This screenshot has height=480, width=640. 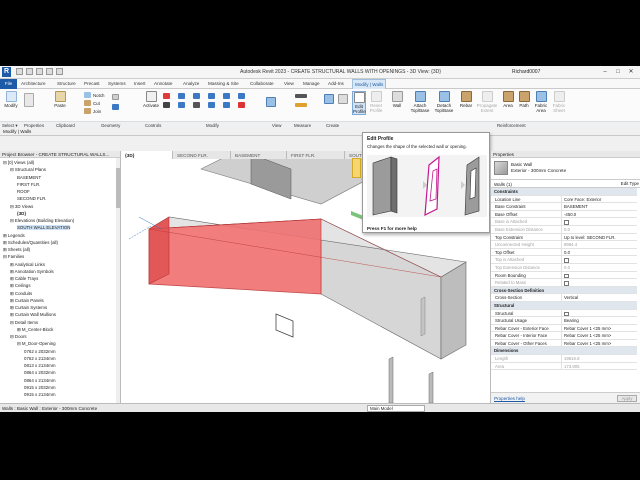 What do you see at coordinates (30, 243) in the screenshot?
I see `browser-item: ⊞ Schedules/Quantities (all)` at bounding box center [30, 243].